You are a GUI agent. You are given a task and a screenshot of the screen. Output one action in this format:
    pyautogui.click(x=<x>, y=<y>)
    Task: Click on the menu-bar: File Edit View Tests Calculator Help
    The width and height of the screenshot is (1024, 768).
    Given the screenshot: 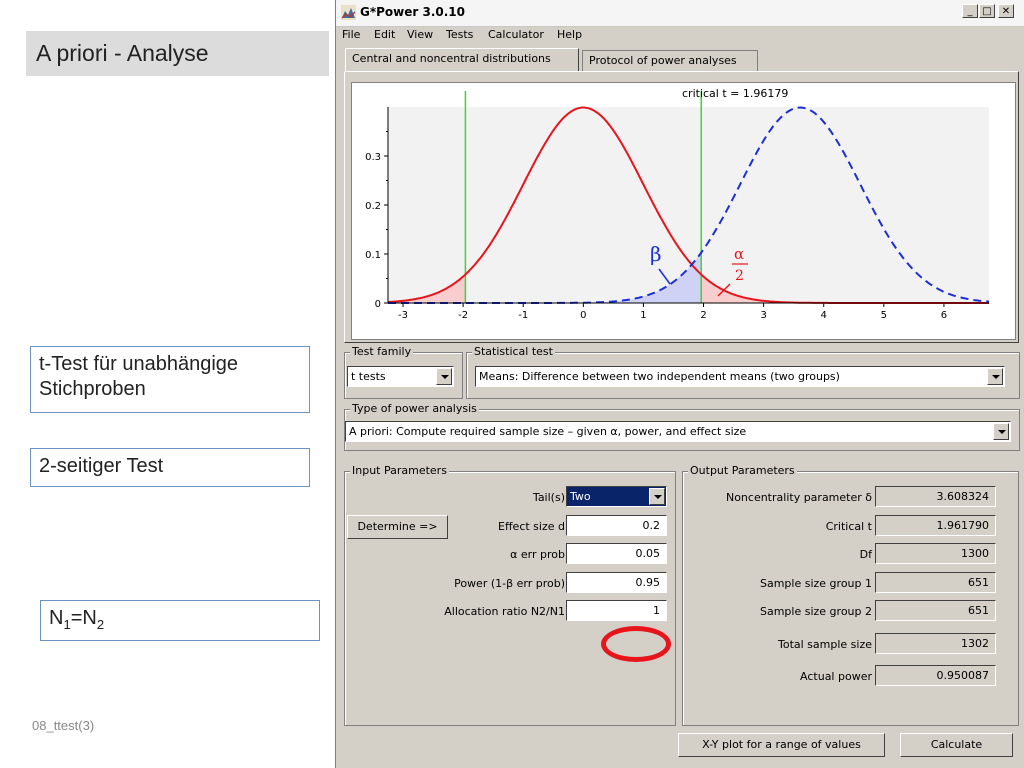 What is the action you would take?
    pyautogui.click(x=680, y=35)
    